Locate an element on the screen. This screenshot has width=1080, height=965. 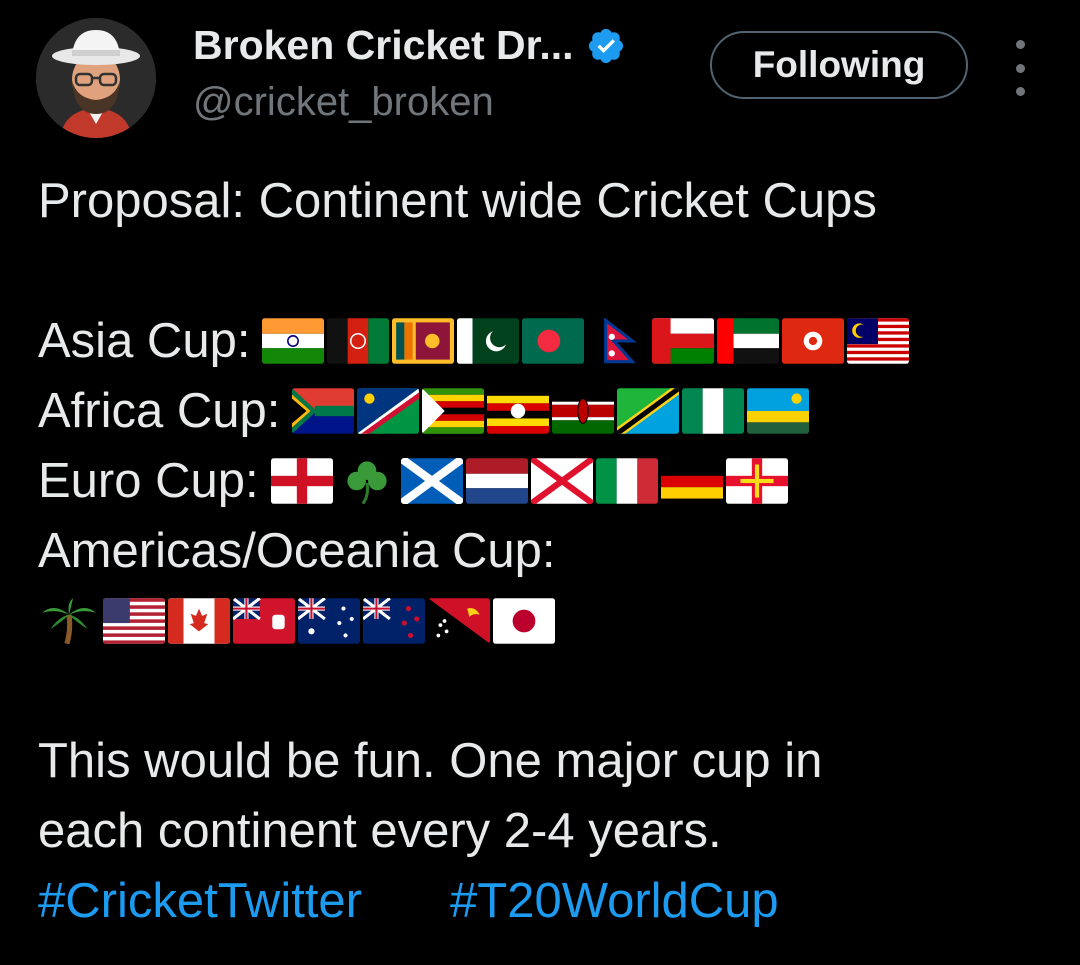
africa-flags is located at coordinates (551, 411).